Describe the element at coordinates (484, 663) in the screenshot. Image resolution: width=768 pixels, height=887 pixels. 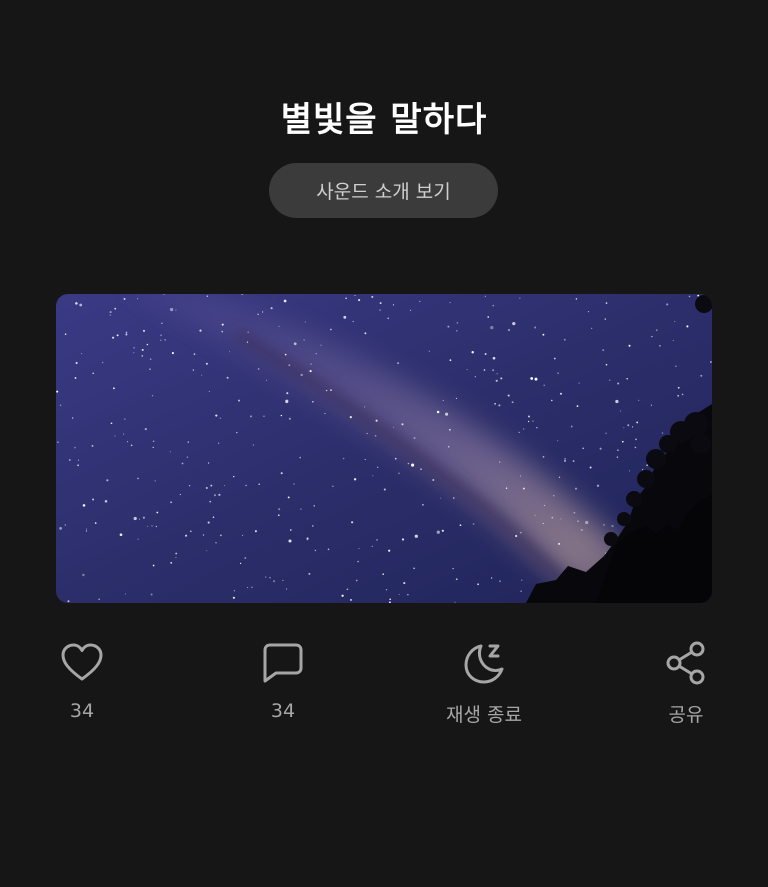
I see `moon-sleep-icon` at that location.